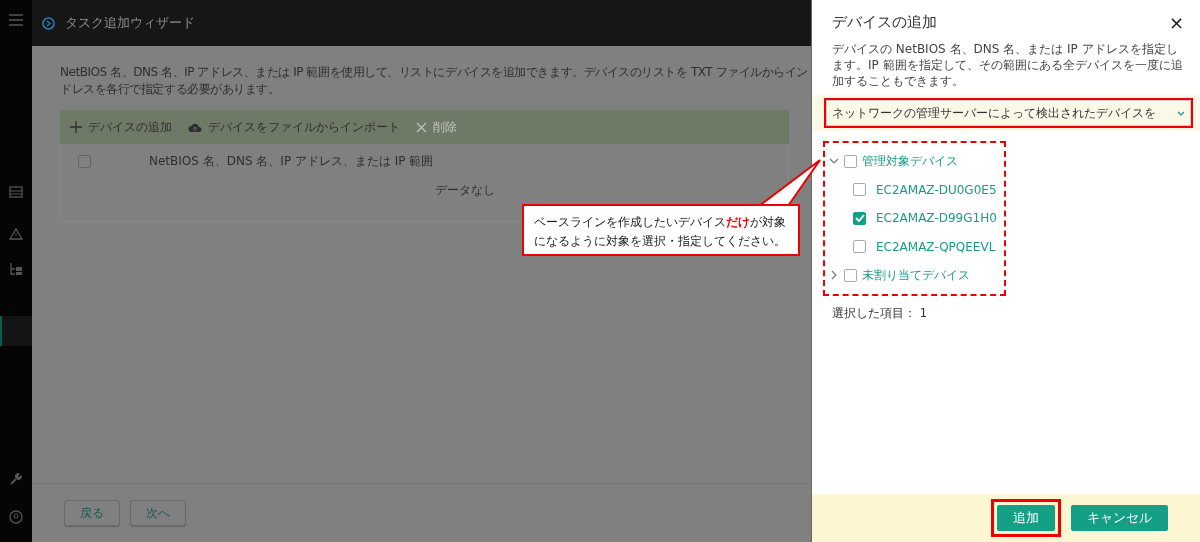  What do you see at coordinates (130, 23) in the screenshot?
I see `wizard-title: タスク追加ウィザード` at bounding box center [130, 23].